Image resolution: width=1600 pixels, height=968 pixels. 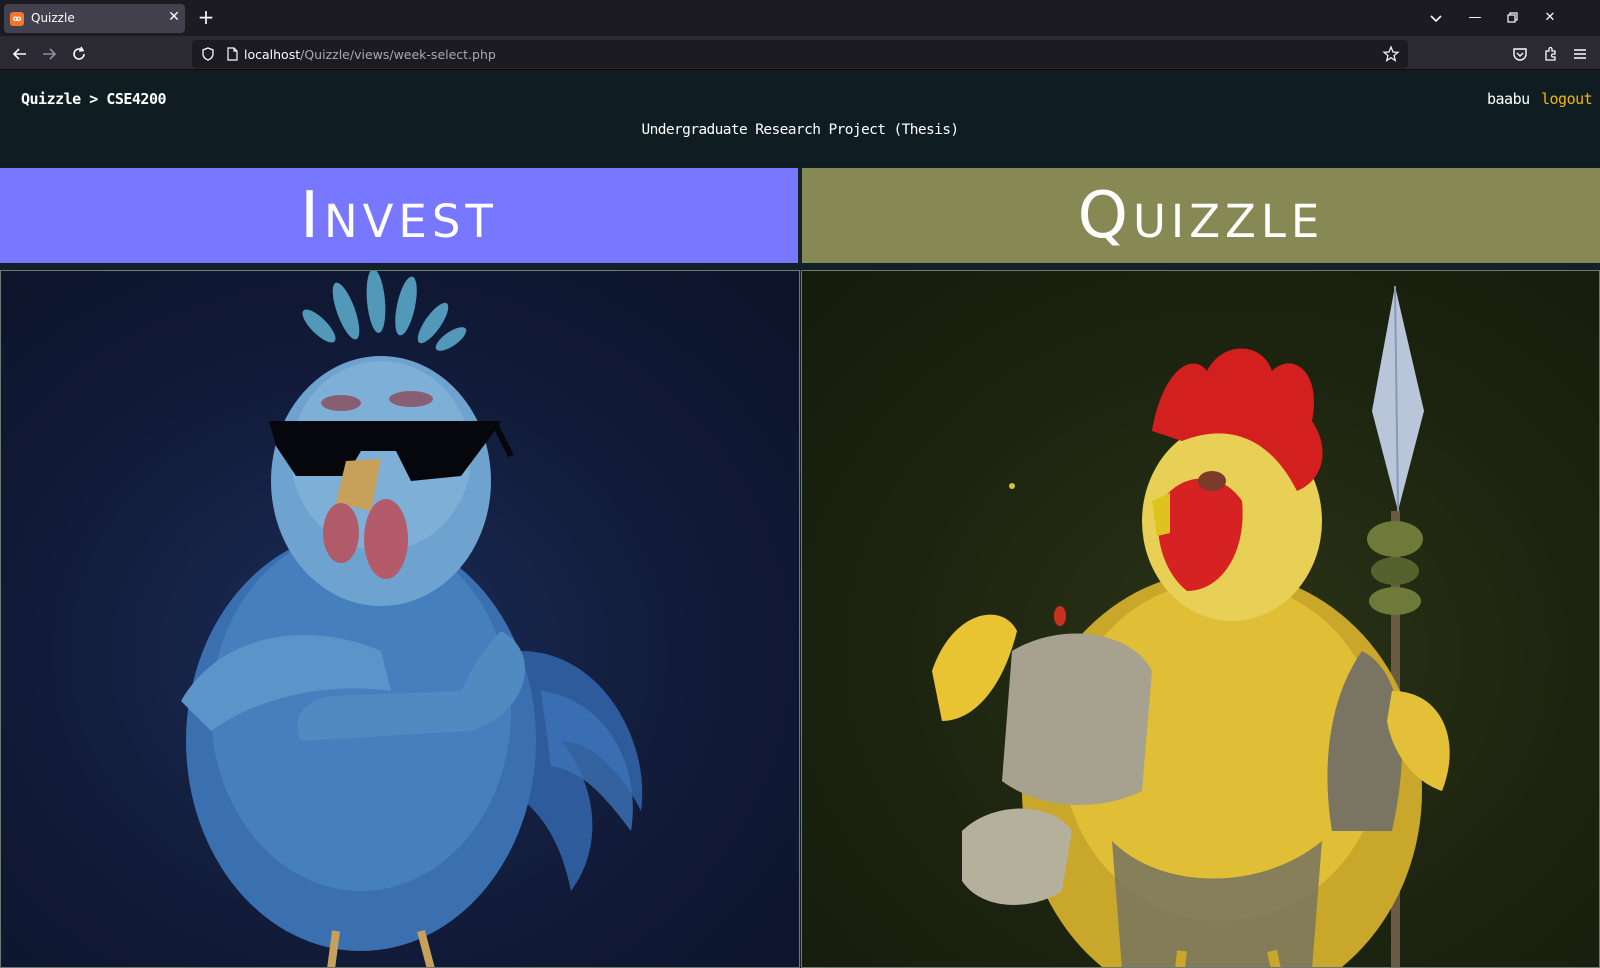 I want to click on logout-link: logout, so click(x=1567, y=99).